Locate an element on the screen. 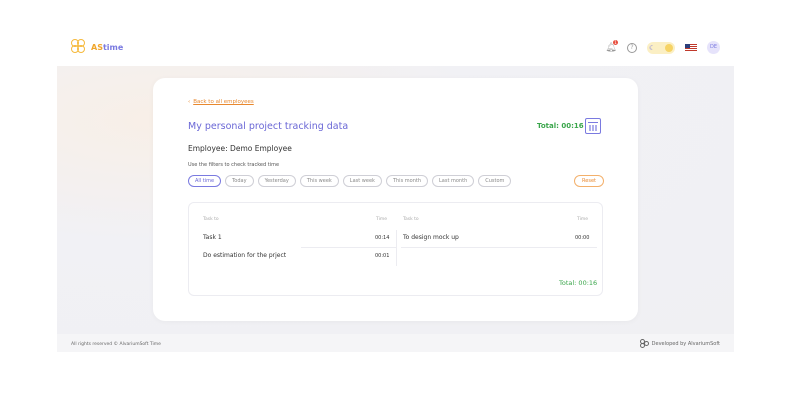  logo-prefix: AS is located at coordinates (97, 47).